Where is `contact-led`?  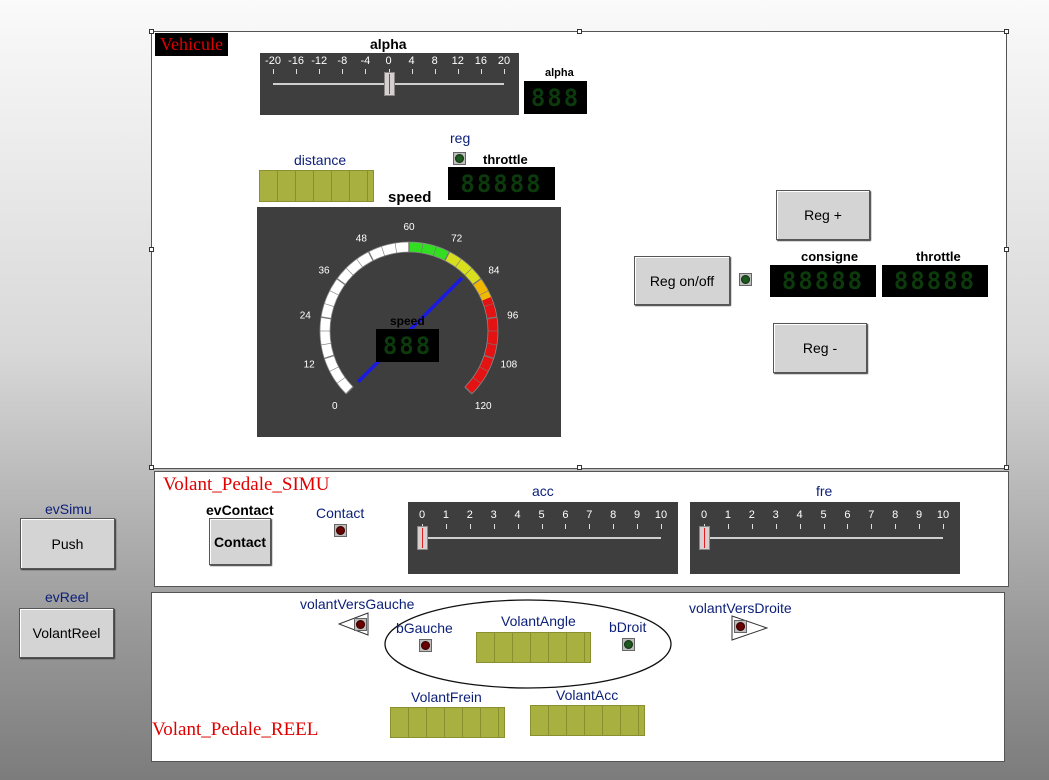 contact-led is located at coordinates (340, 530).